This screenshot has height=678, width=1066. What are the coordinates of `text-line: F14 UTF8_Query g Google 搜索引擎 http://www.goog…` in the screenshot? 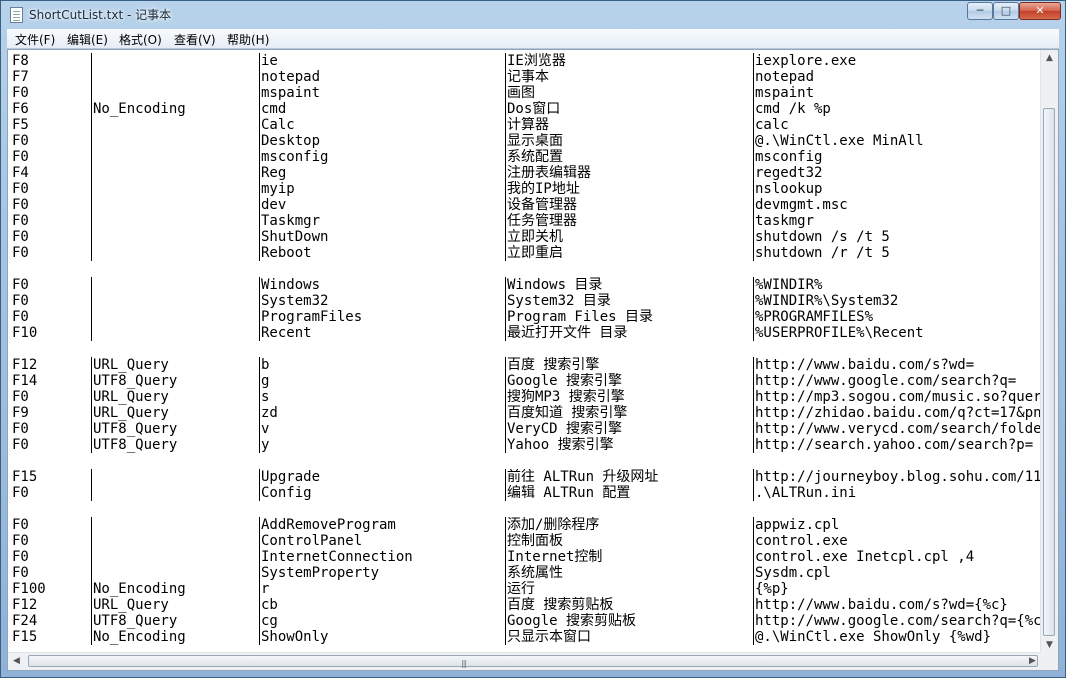 It's located at (527, 381).